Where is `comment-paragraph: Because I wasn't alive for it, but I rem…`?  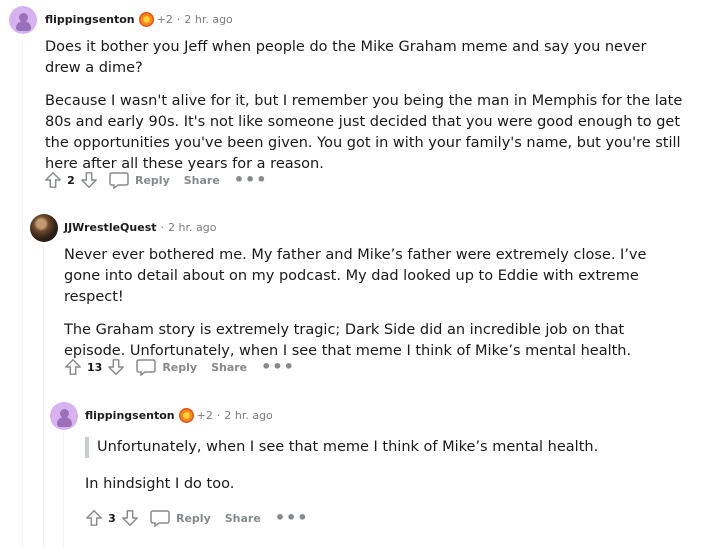
comment-paragraph: Because I wasn't alive for it, but I rem… is located at coordinates (364, 132).